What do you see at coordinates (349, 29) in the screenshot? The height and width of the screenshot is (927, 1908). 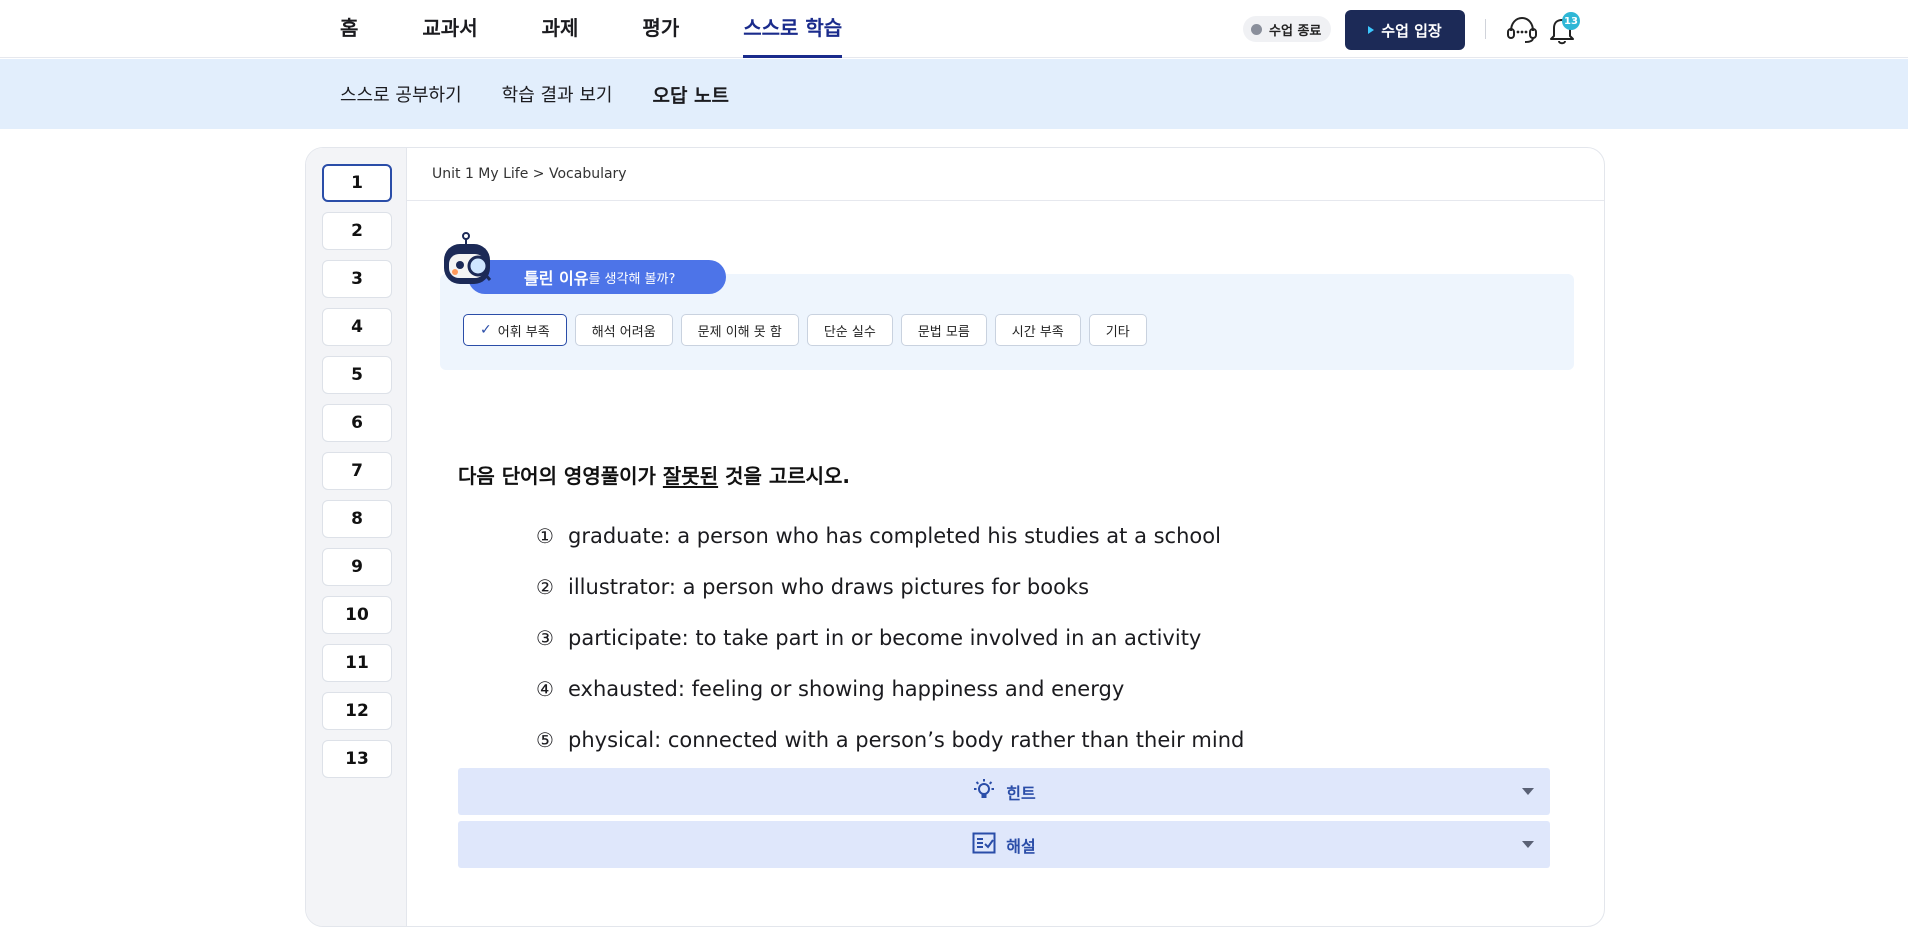 I see `nav-item-home: 홈` at bounding box center [349, 29].